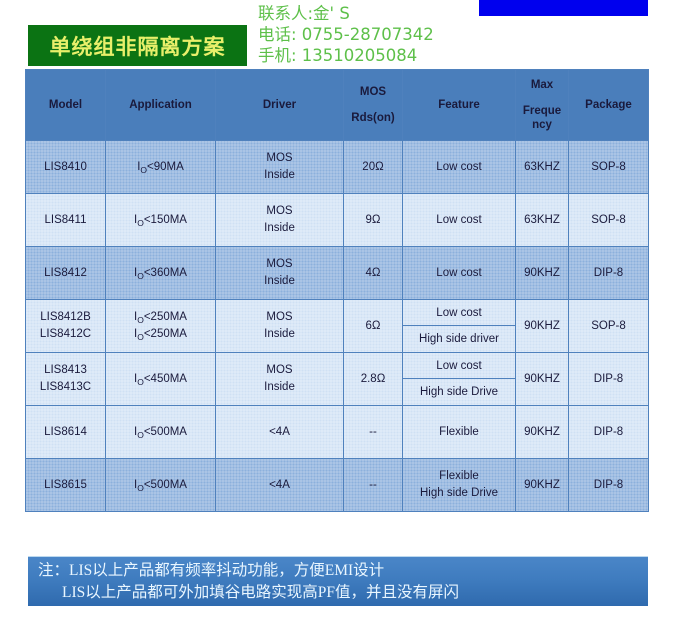  What do you see at coordinates (65, 220) in the screenshot?
I see `cell-model: LIS8411` at bounding box center [65, 220].